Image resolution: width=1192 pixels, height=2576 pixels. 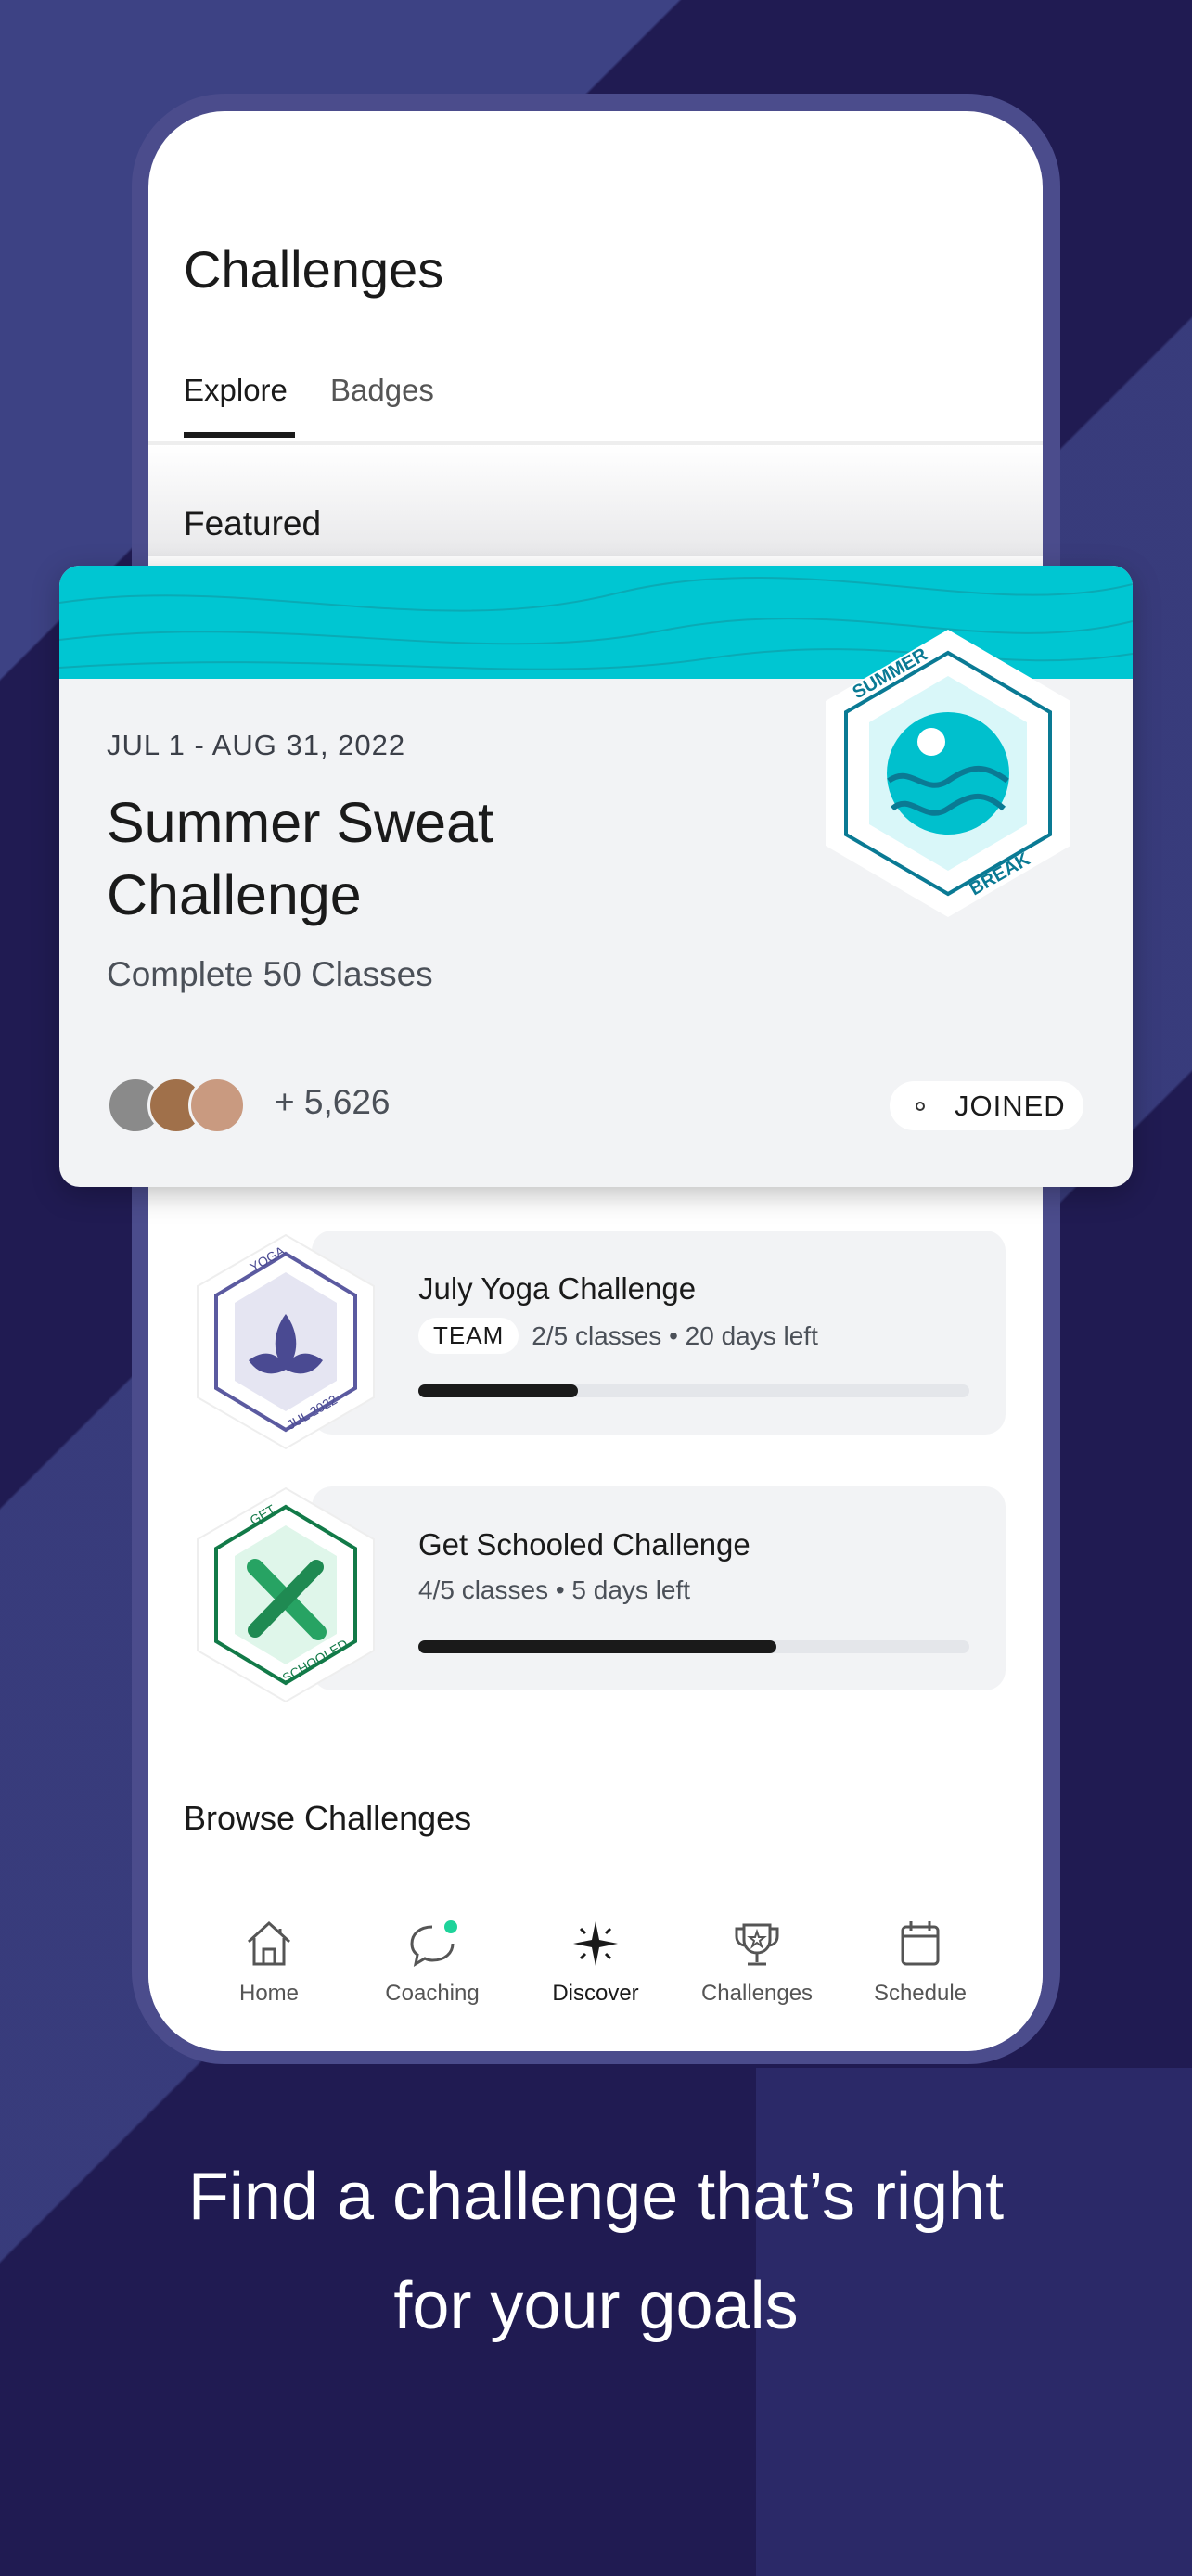 What do you see at coordinates (286, 1341) in the screenshot?
I see `yoga-badge-icon: YOGA JUL 2022` at bounding box center [286, 1341].